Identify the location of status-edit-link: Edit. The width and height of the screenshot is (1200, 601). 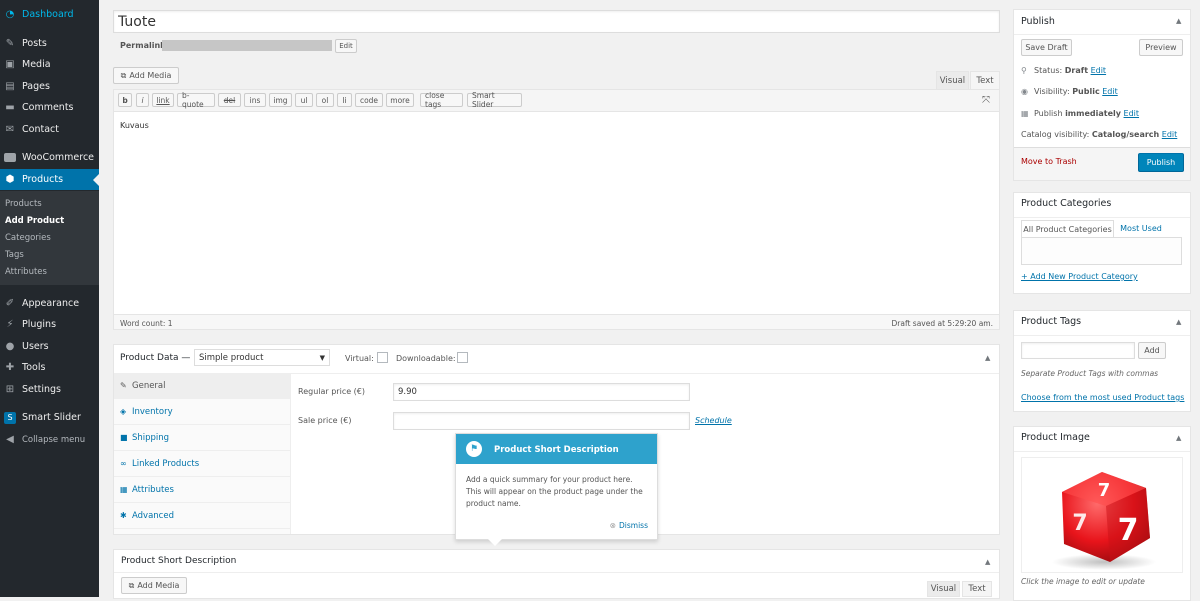
(1099, 70).